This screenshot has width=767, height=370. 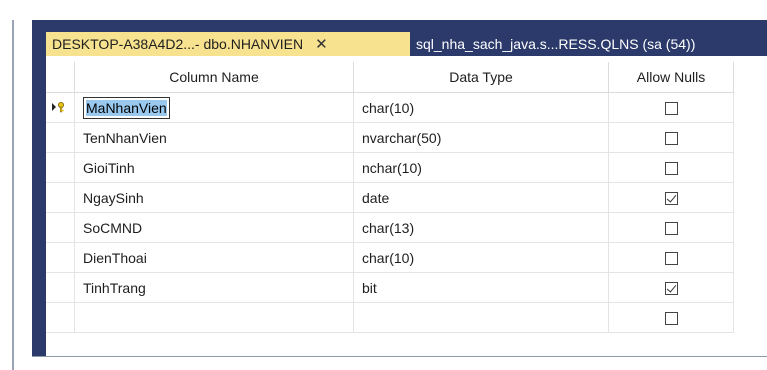 What do you see at coordinates (126, 107) in the screenshot?
I see `column-name-input: MaNhanVien` at bounding box center [126, 107].